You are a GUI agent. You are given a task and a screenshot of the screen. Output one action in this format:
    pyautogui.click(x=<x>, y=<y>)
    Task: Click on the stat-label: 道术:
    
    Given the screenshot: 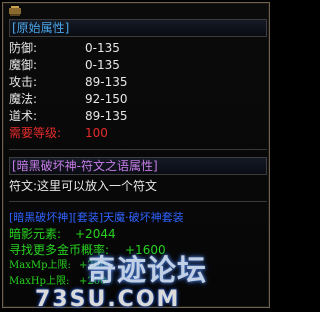 What is the action you would take?
    pyautogui.click(x=23, y=116)
    